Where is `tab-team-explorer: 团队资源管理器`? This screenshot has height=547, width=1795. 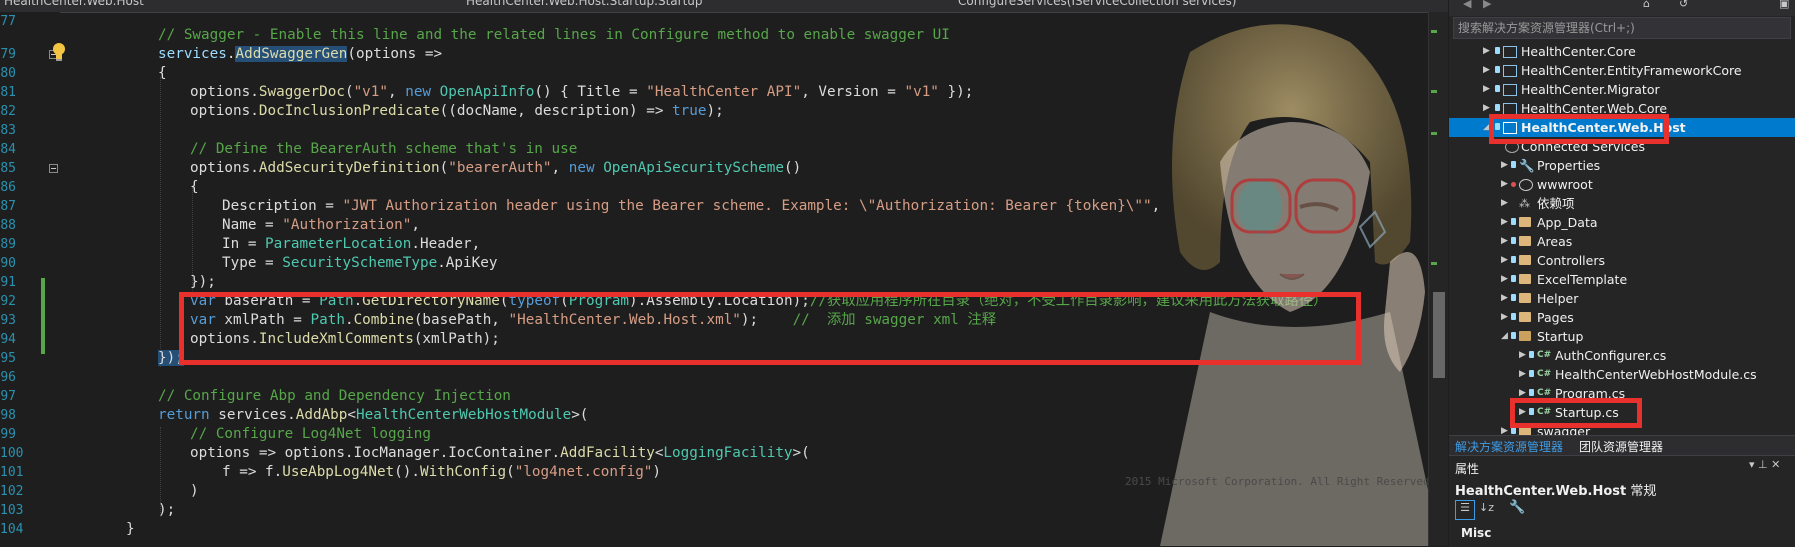
tab-team-explorer: 团队资源管理器 is located at coordinates (1621, 446).